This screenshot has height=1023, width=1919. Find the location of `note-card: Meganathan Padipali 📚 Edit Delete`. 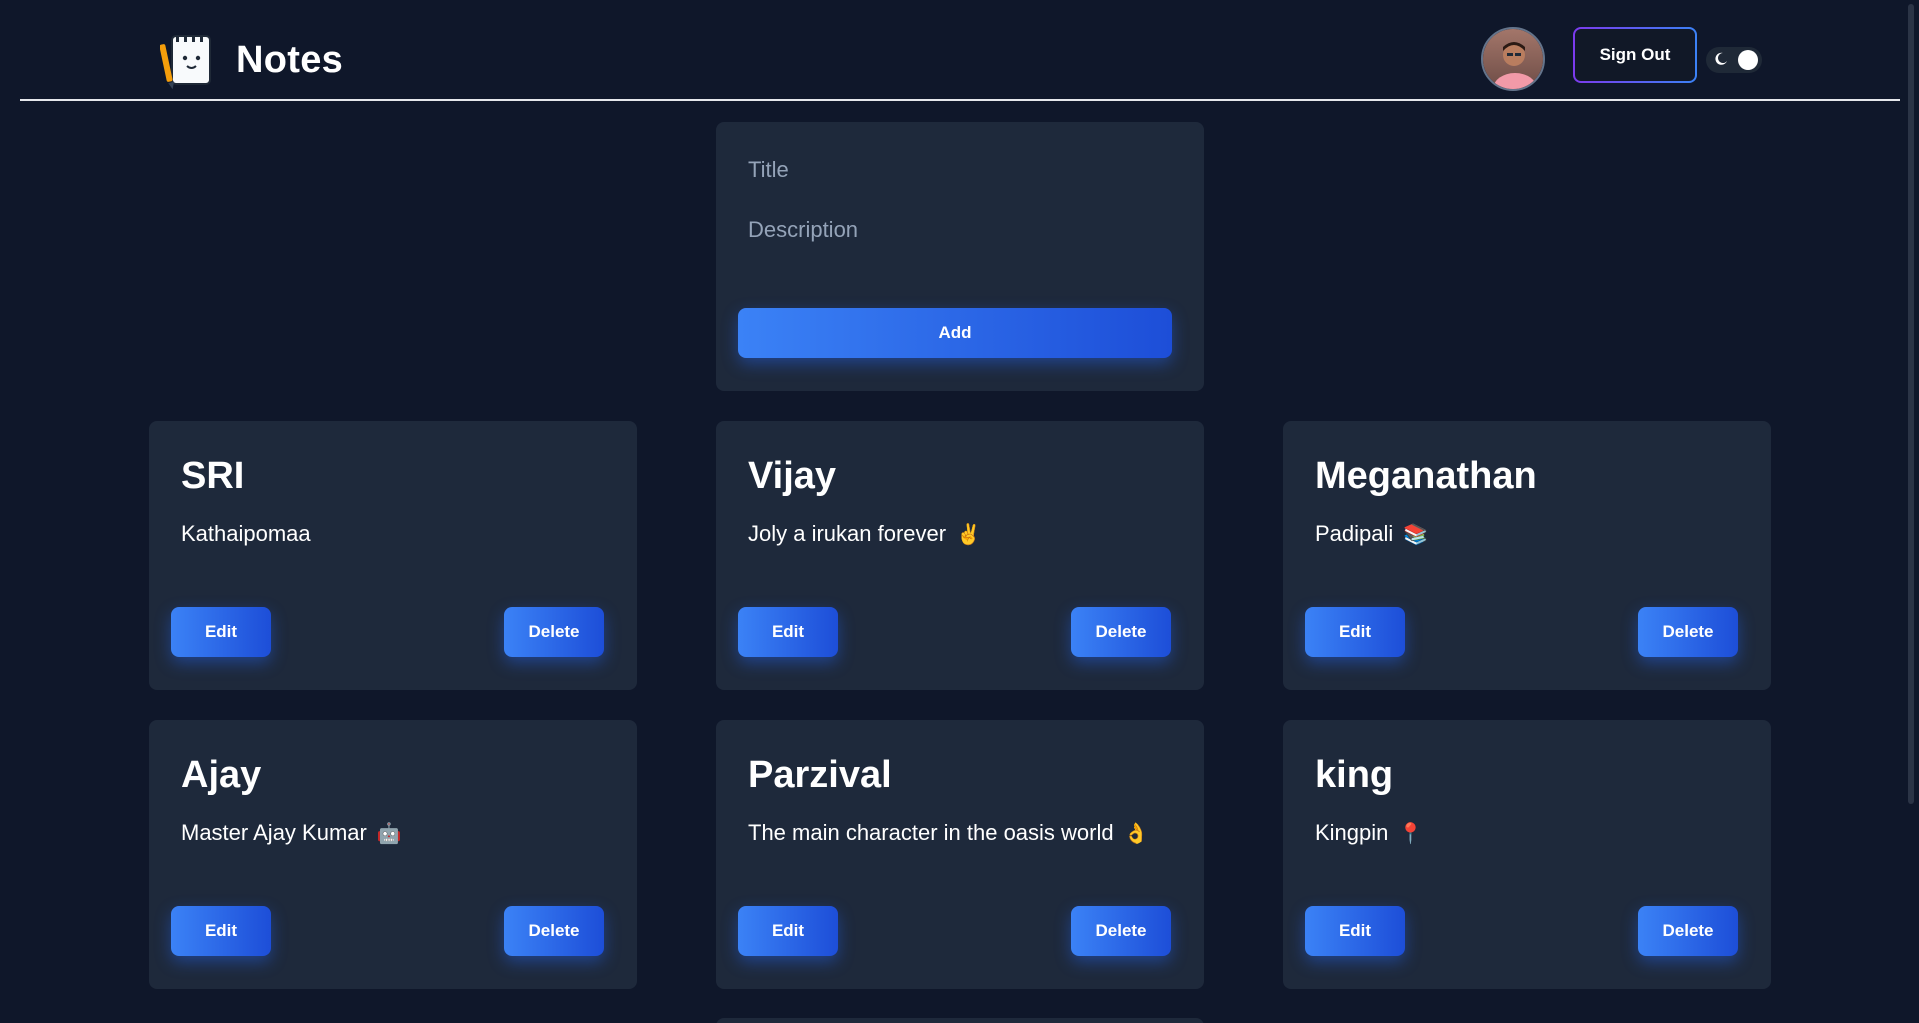

note-card: Meganathan Padipali 📚 Edit Delete is located at coordinates (1527, 555).